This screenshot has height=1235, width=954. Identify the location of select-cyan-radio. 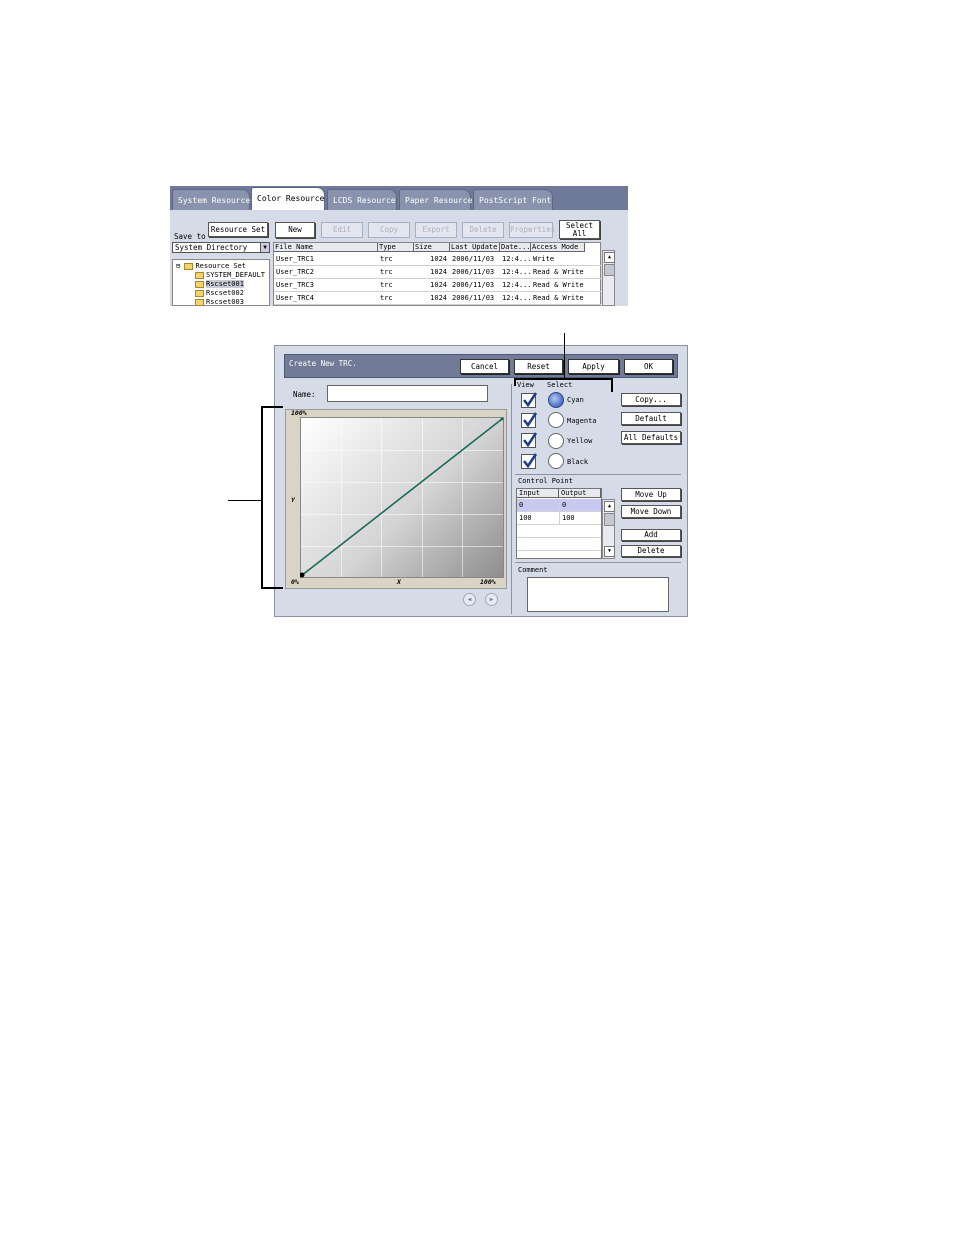
(556, 400).